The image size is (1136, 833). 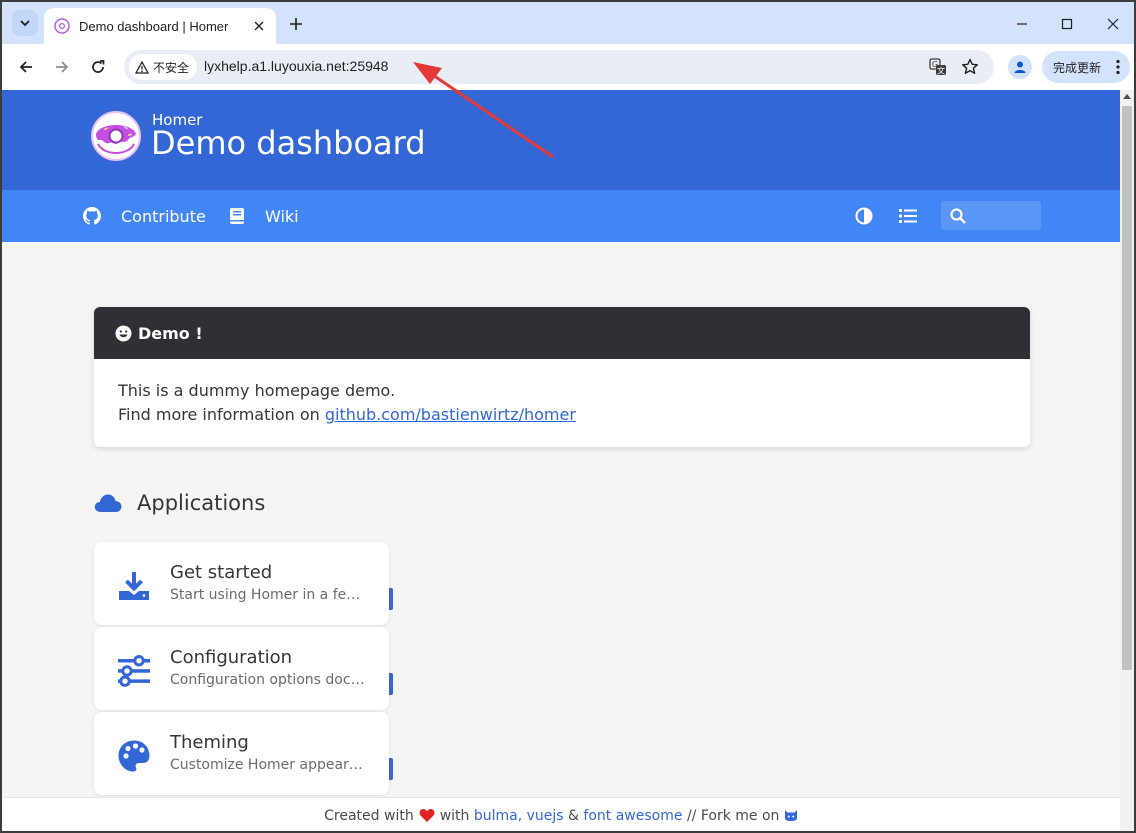 I want to click on maximize-button, so click(x=1067, y=24).